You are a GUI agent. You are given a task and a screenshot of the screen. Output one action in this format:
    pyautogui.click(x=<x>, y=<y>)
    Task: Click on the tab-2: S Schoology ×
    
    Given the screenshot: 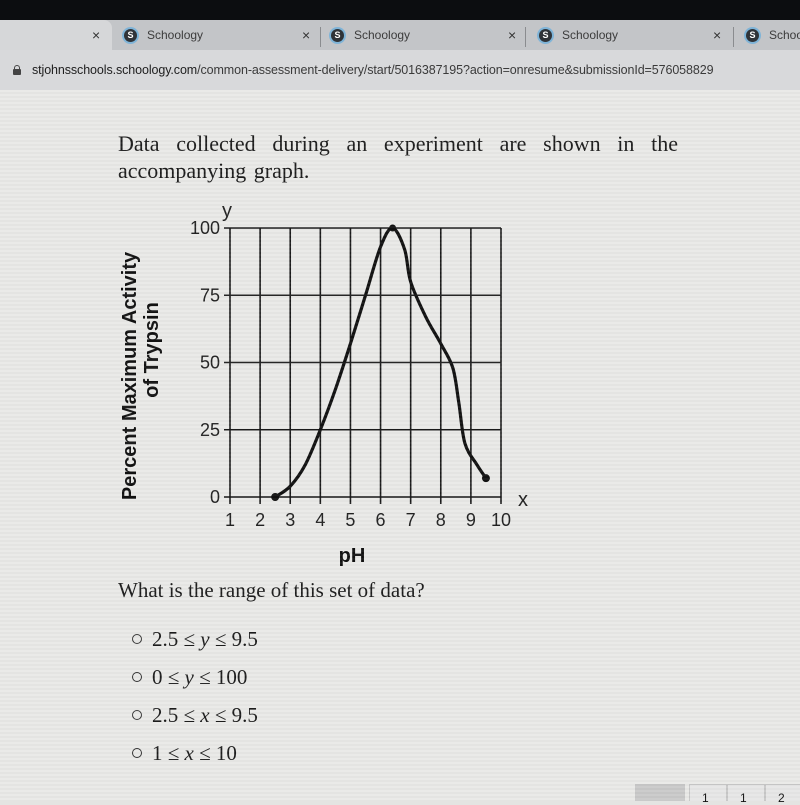 What is the action you would take?
    pyautogui.click(x=431, y=35)
    